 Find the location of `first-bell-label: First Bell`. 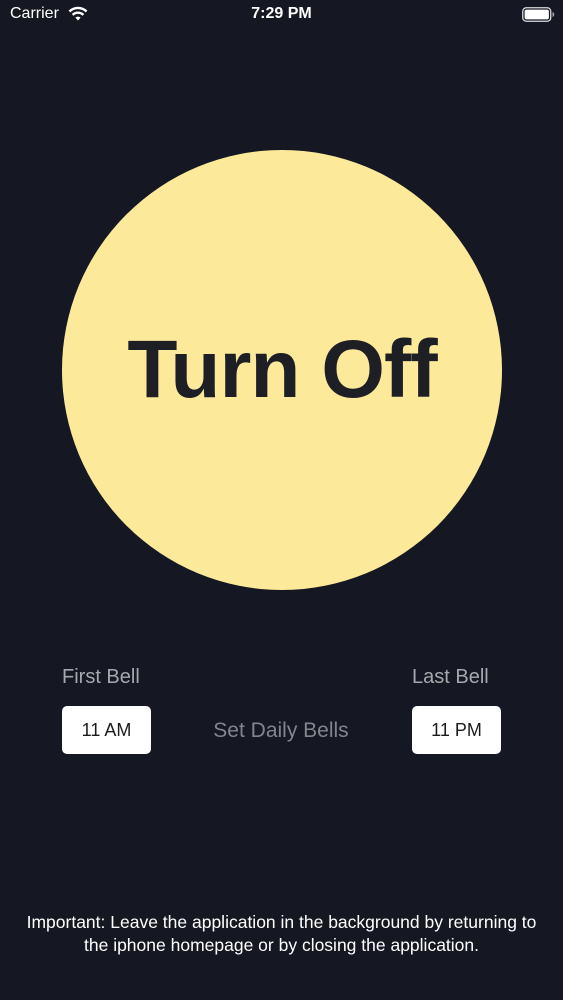

first-bell-label: First Bell is located at coordinates (101, 677).